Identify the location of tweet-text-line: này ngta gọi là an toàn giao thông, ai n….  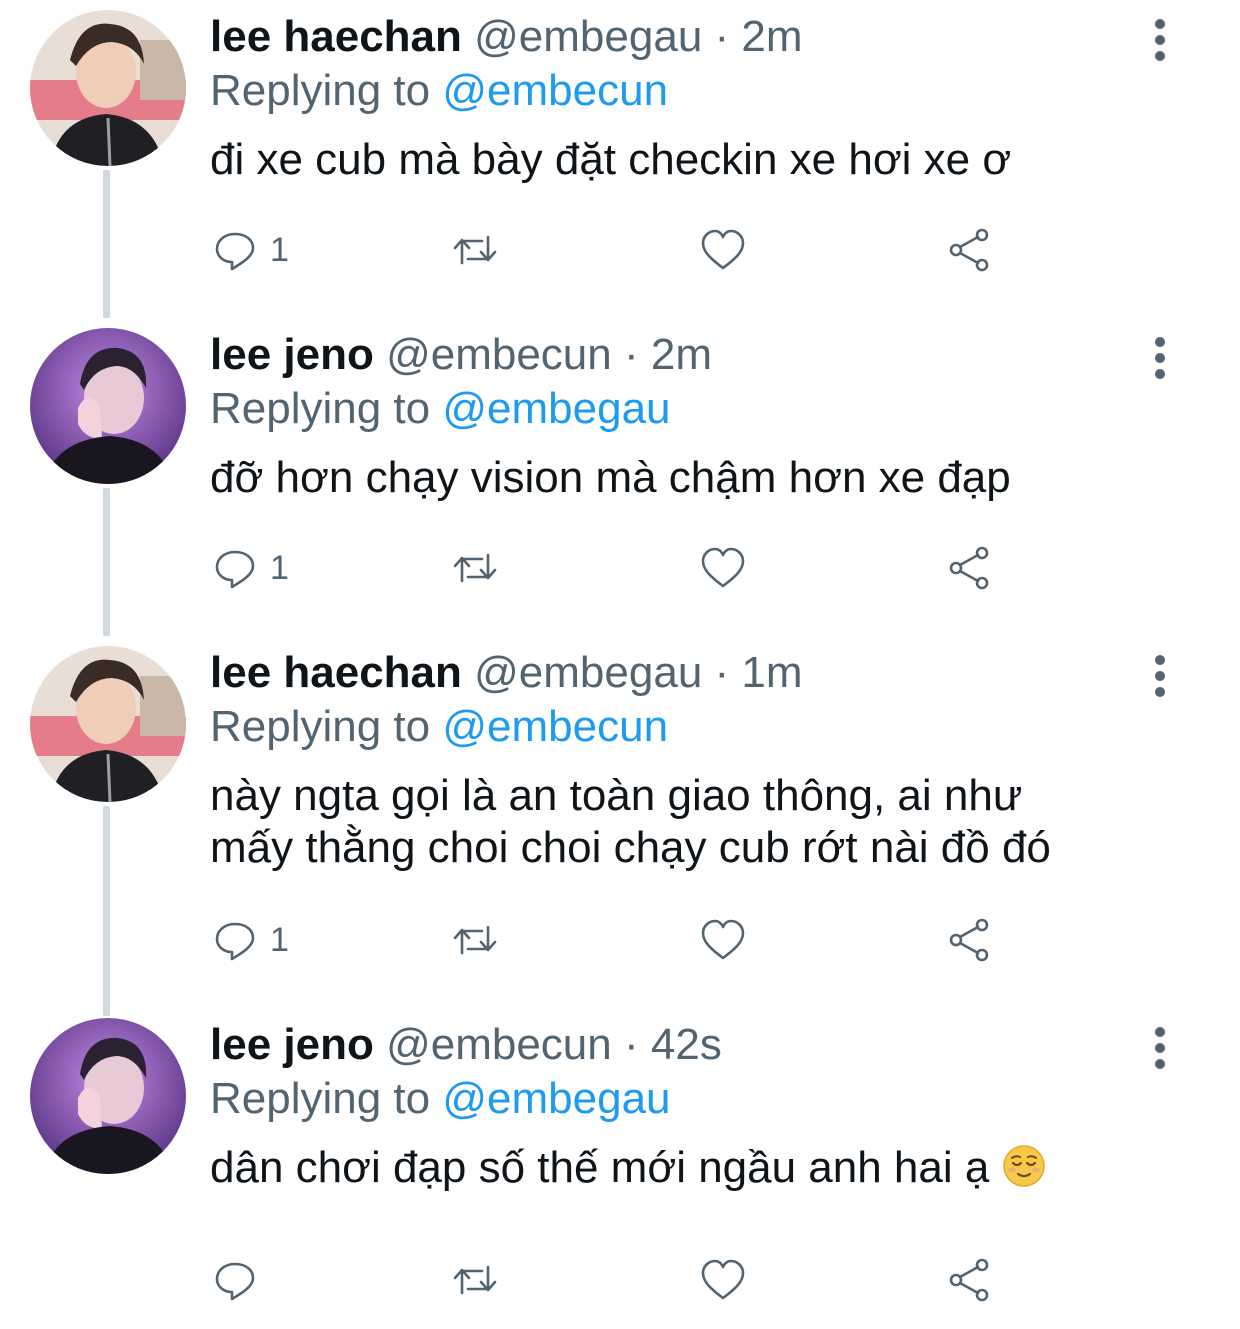
(616, 795).